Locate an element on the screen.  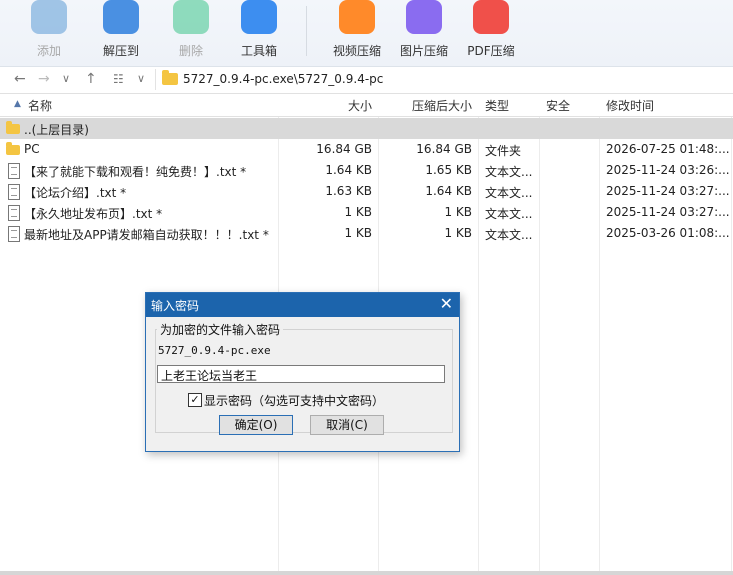
toolbox-icon is located at coordinates (259, 17).